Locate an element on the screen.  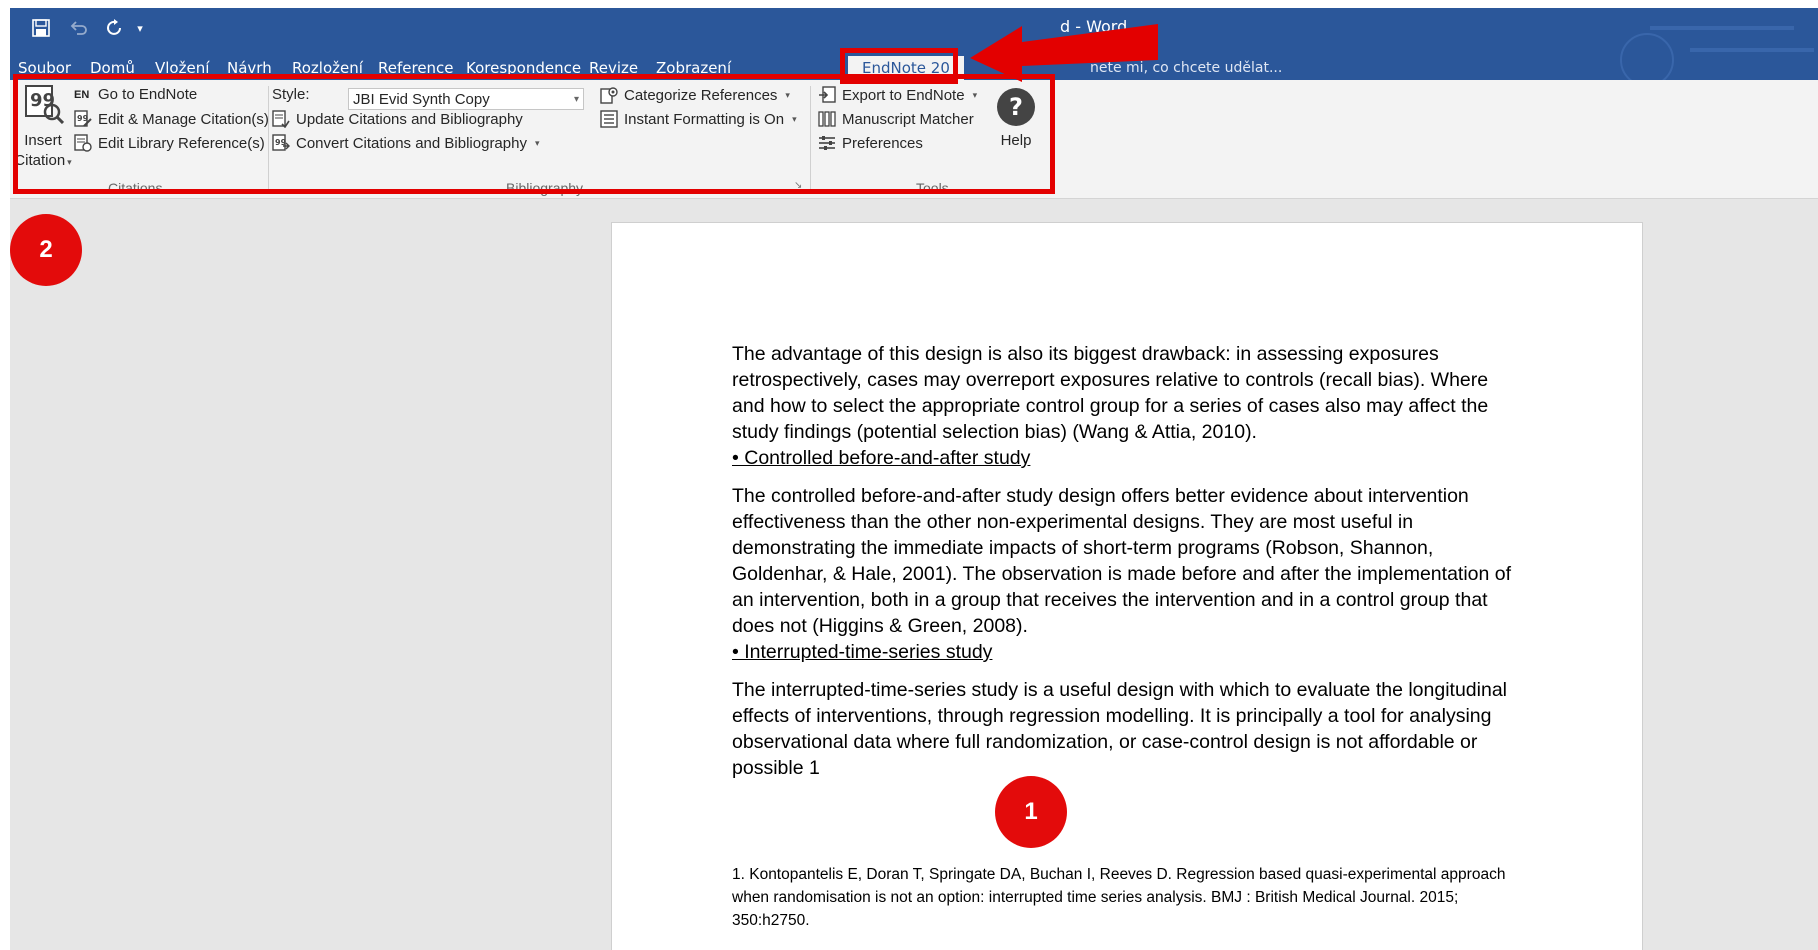
endnote-icon: EN is located at coordinates (82, 94).